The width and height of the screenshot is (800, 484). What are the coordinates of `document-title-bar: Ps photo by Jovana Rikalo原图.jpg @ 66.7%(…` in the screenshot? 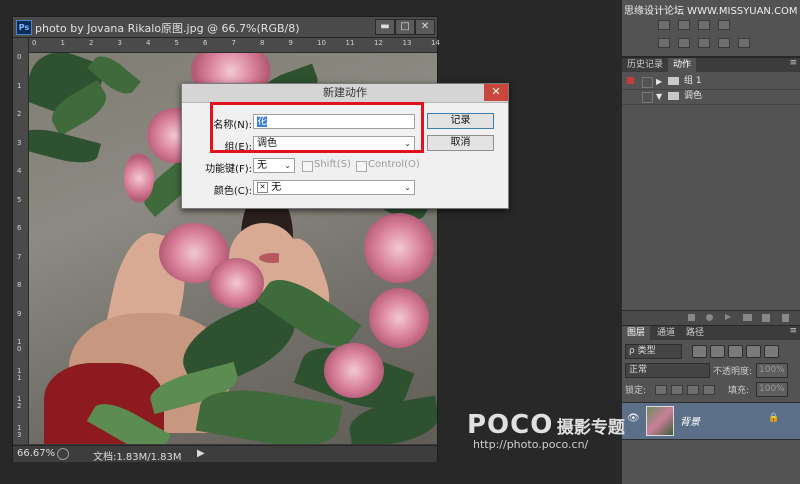 It's located at (225, 27).